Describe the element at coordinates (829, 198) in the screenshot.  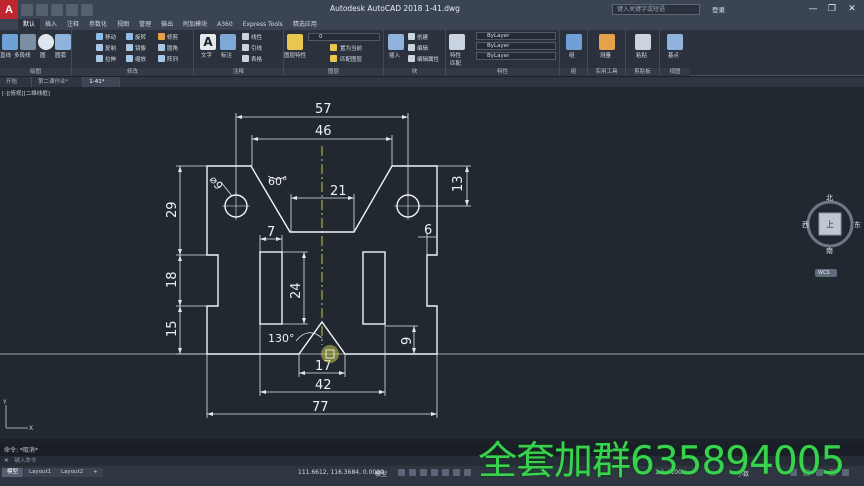
I see `viewcube-north: 北` at that location.